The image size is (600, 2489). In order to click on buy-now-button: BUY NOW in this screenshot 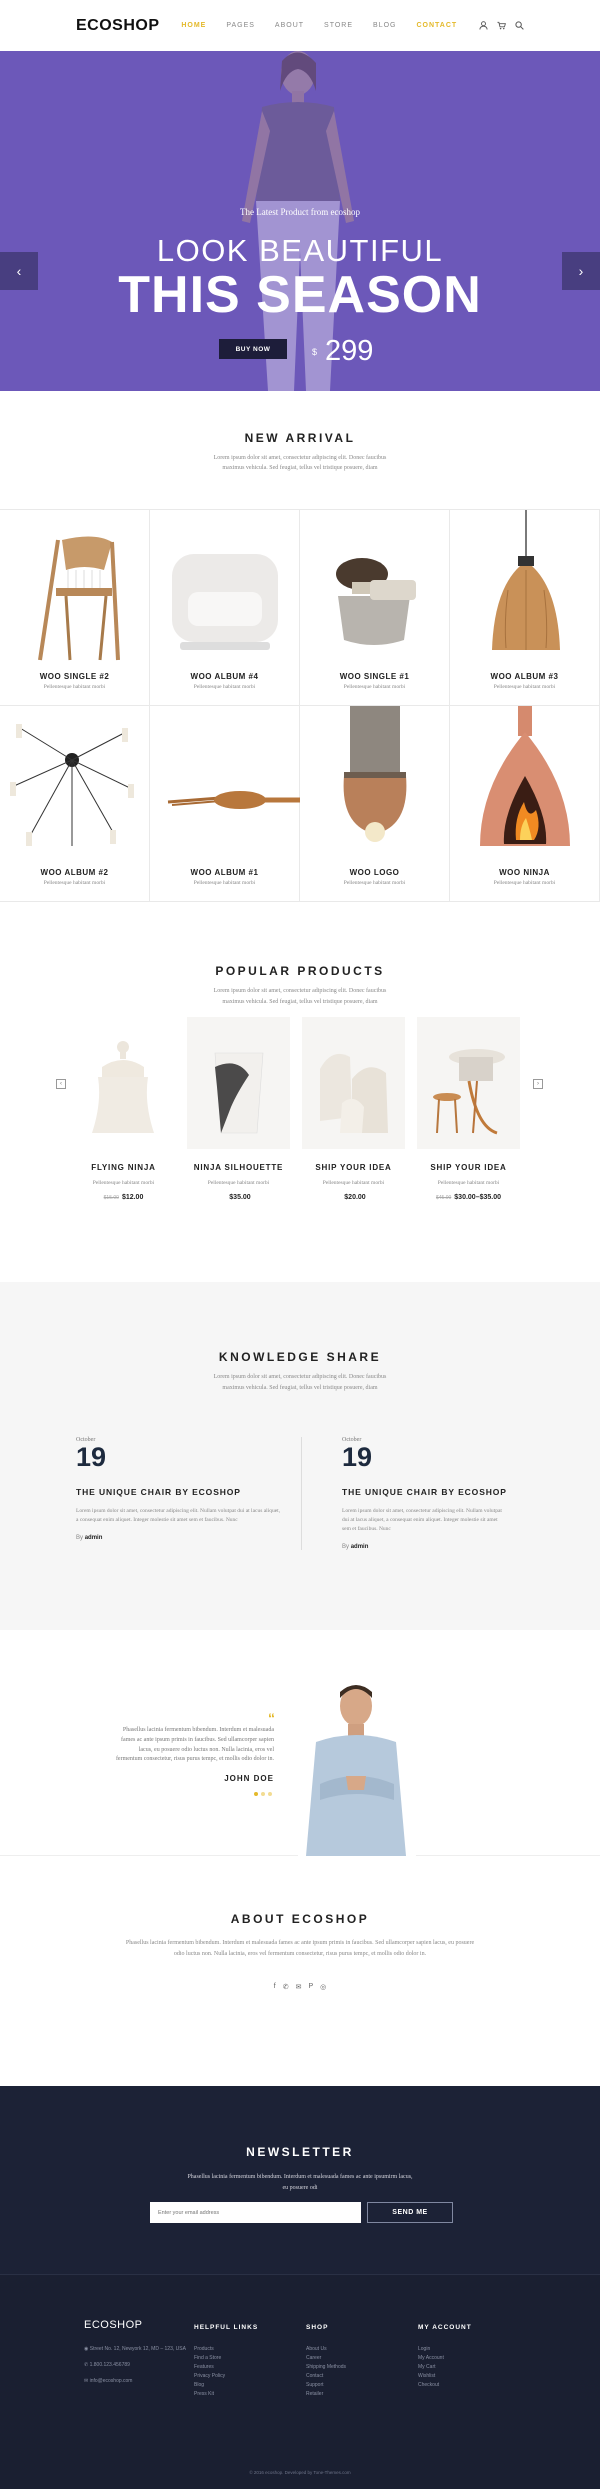, I will do `click(253, 349)`.